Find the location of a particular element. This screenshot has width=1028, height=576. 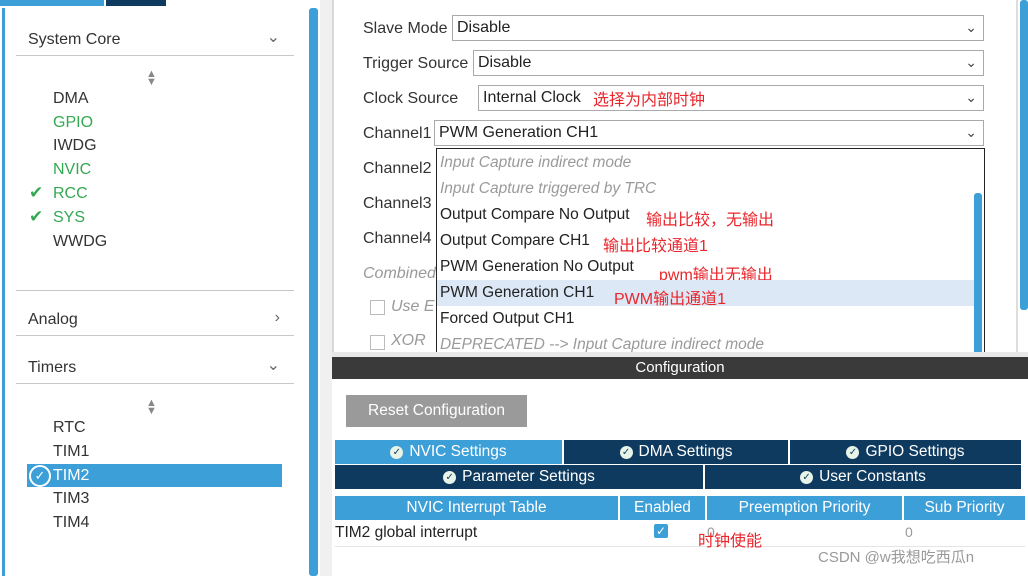

interrupt-name: TIM2 global interrupt is located at coordinates (406, 532).